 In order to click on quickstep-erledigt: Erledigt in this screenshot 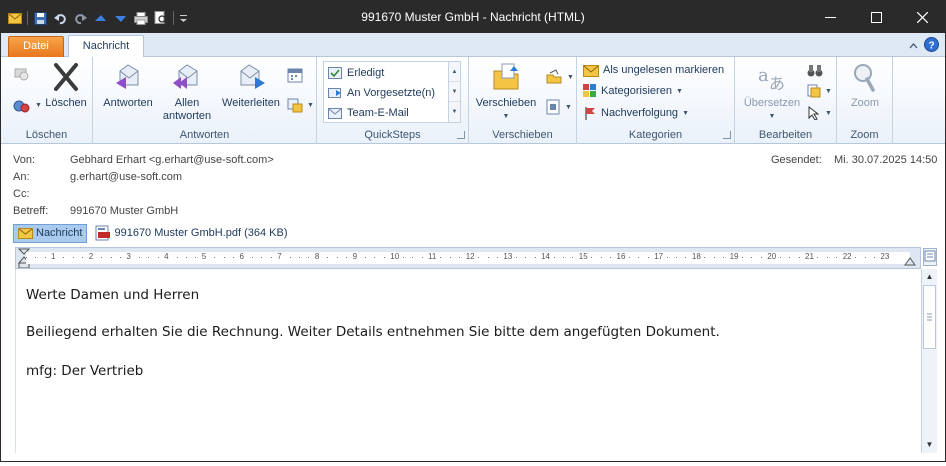, I will do `click(356, 73)`.